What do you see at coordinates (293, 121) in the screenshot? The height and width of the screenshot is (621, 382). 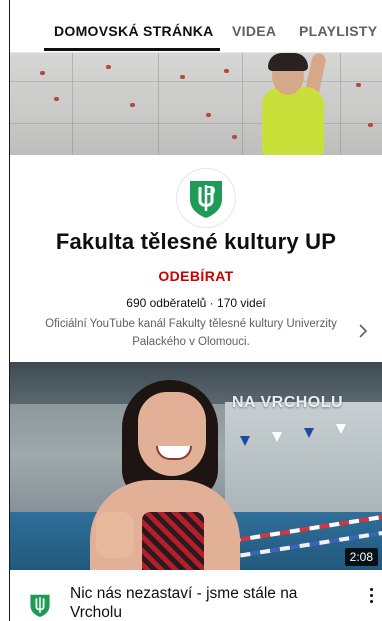 I see `banner-climber` at bounding box center [293, 121].